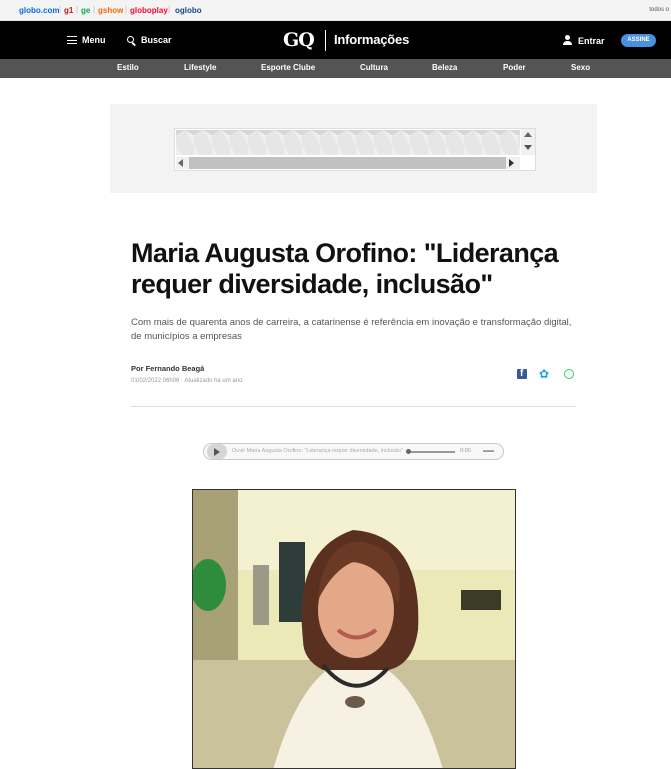 The width and height of the screenshot is (671, 769). I want to click on nav-item-poder: Poder, so click(514, 67).